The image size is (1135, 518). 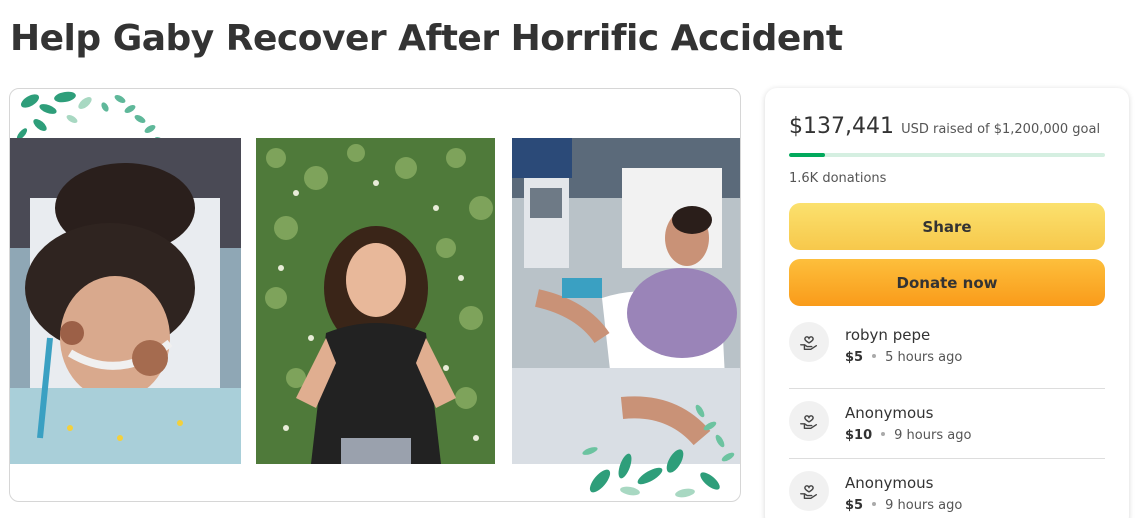 I want to click on photo-standing-portrait, so click(x=375, y=301).